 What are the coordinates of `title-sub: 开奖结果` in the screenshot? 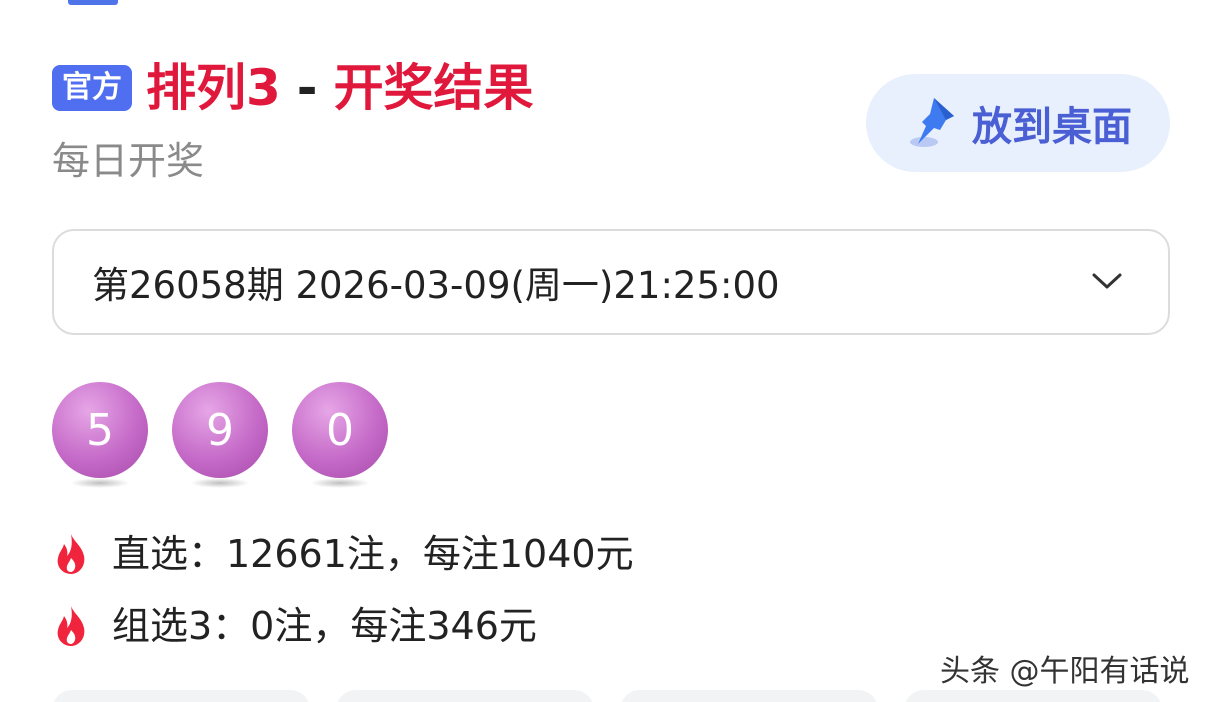 It's located at (433, 88).